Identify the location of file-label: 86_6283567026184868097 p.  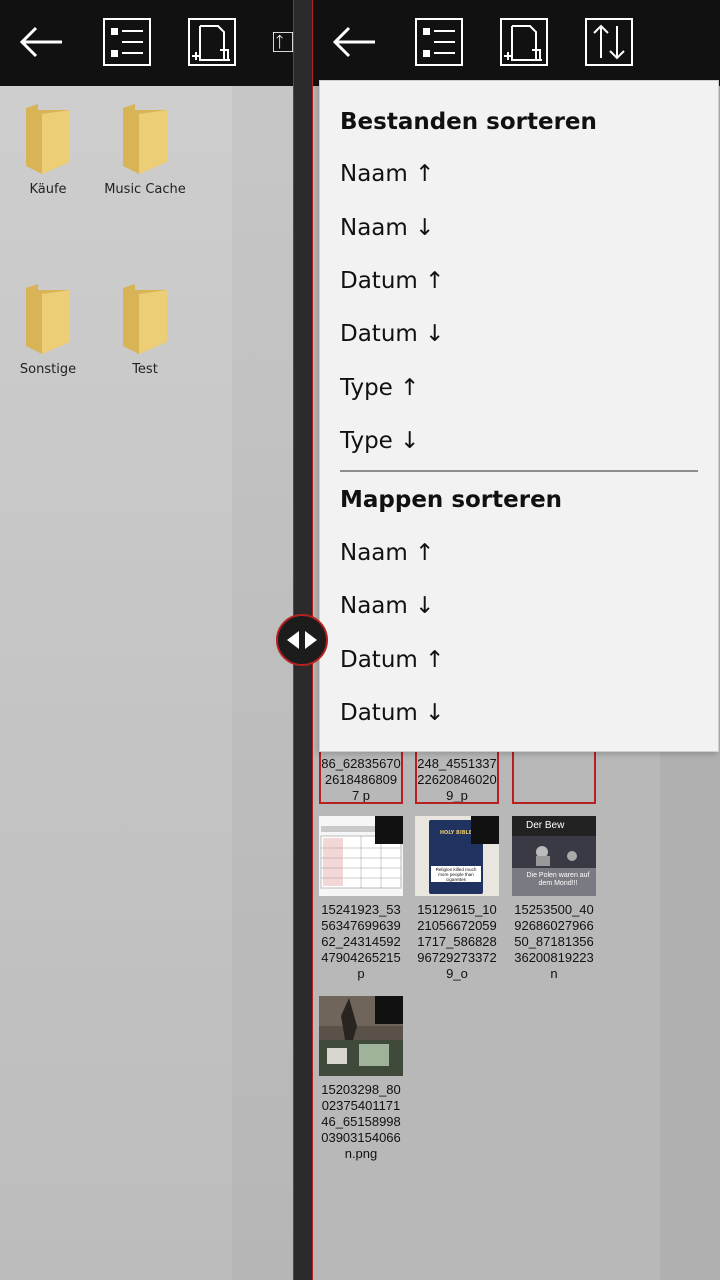
(361, 779).